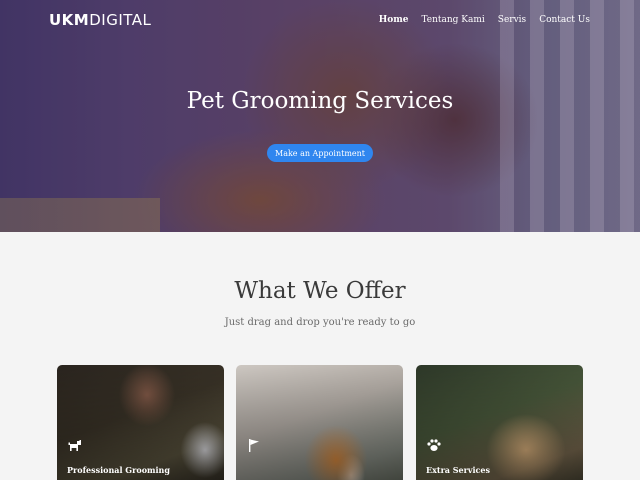 Image resolution: width=640 pixels, height=480 pixels. What do you see at coordinates (75, 445) in the screenshot?
I see `dog-icon` at bounding box center [75, 445].